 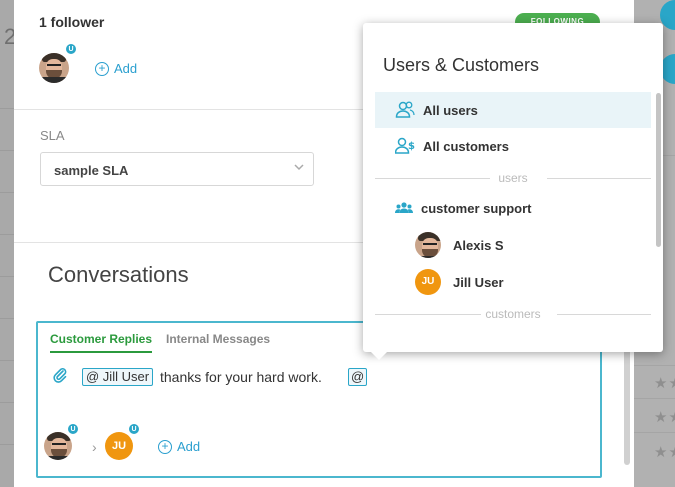 I want to click on sla-selected-value: sample SLA, so click(x=91, y=170).